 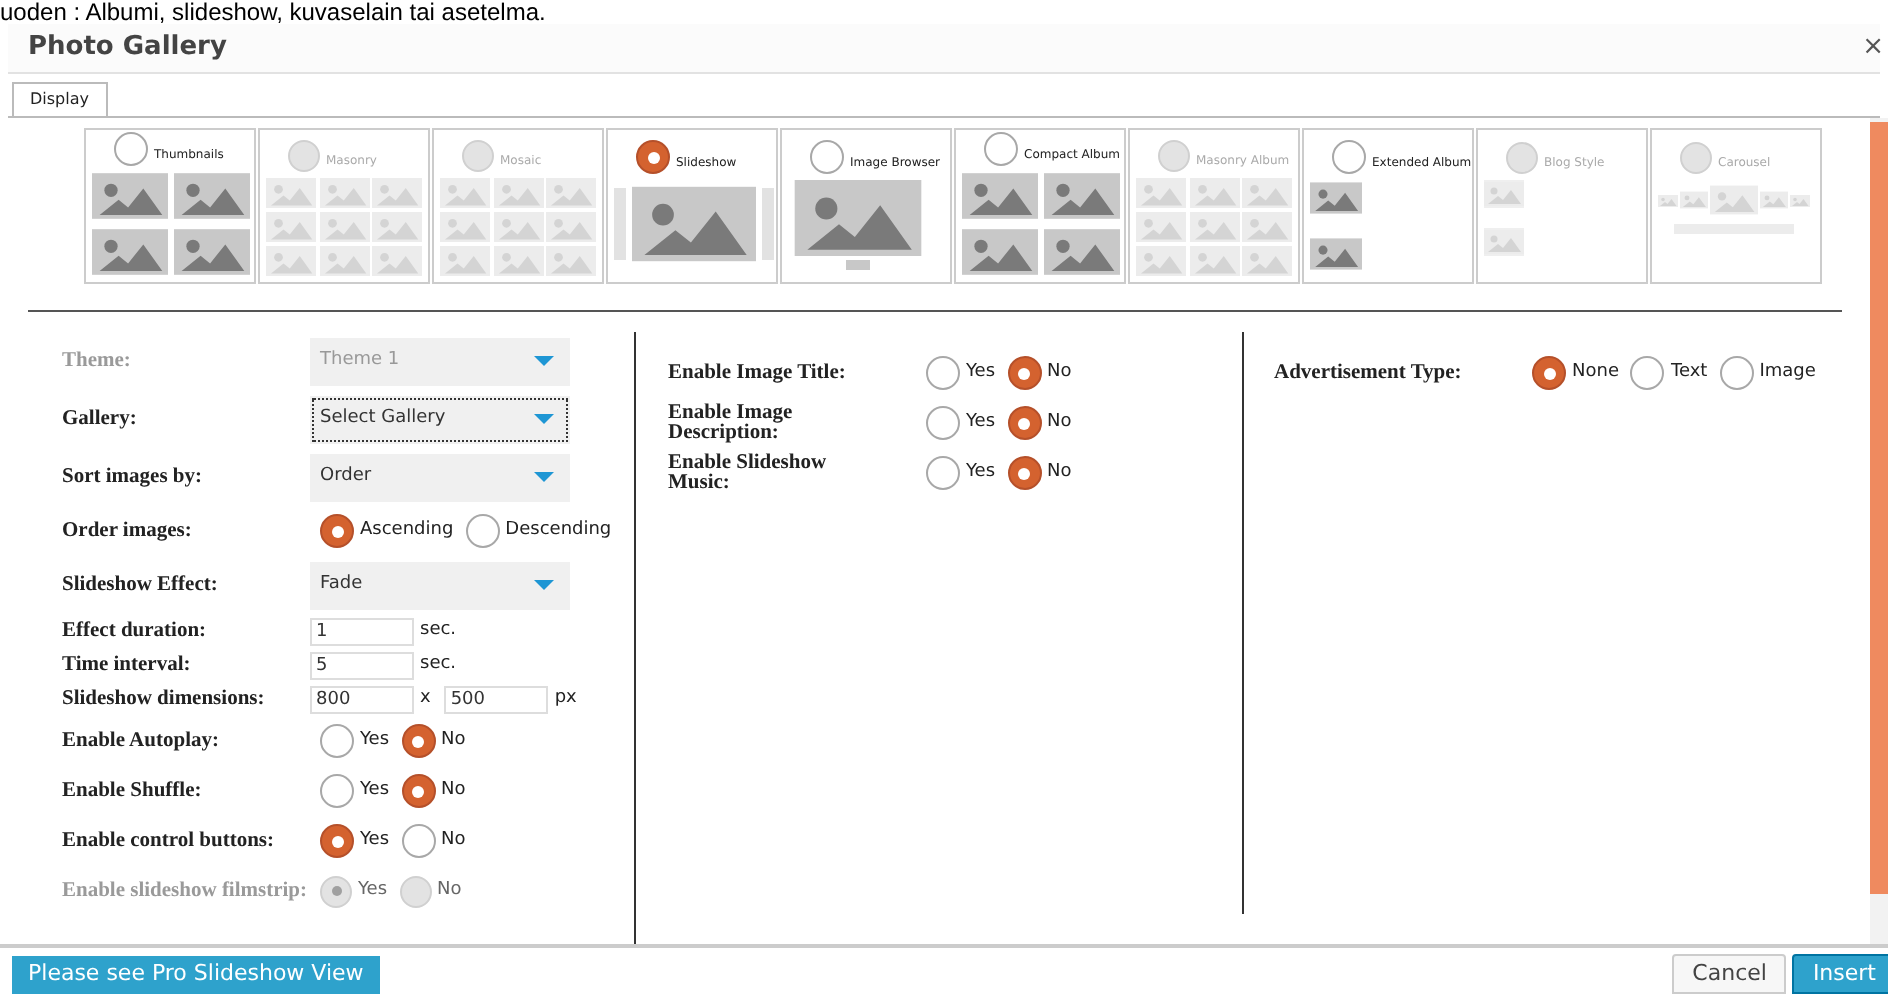 What do you see at coordinates (169, 841) in the screenshot?
I see `field-label: Enable control buttons:` at bounding box center [169, 841].